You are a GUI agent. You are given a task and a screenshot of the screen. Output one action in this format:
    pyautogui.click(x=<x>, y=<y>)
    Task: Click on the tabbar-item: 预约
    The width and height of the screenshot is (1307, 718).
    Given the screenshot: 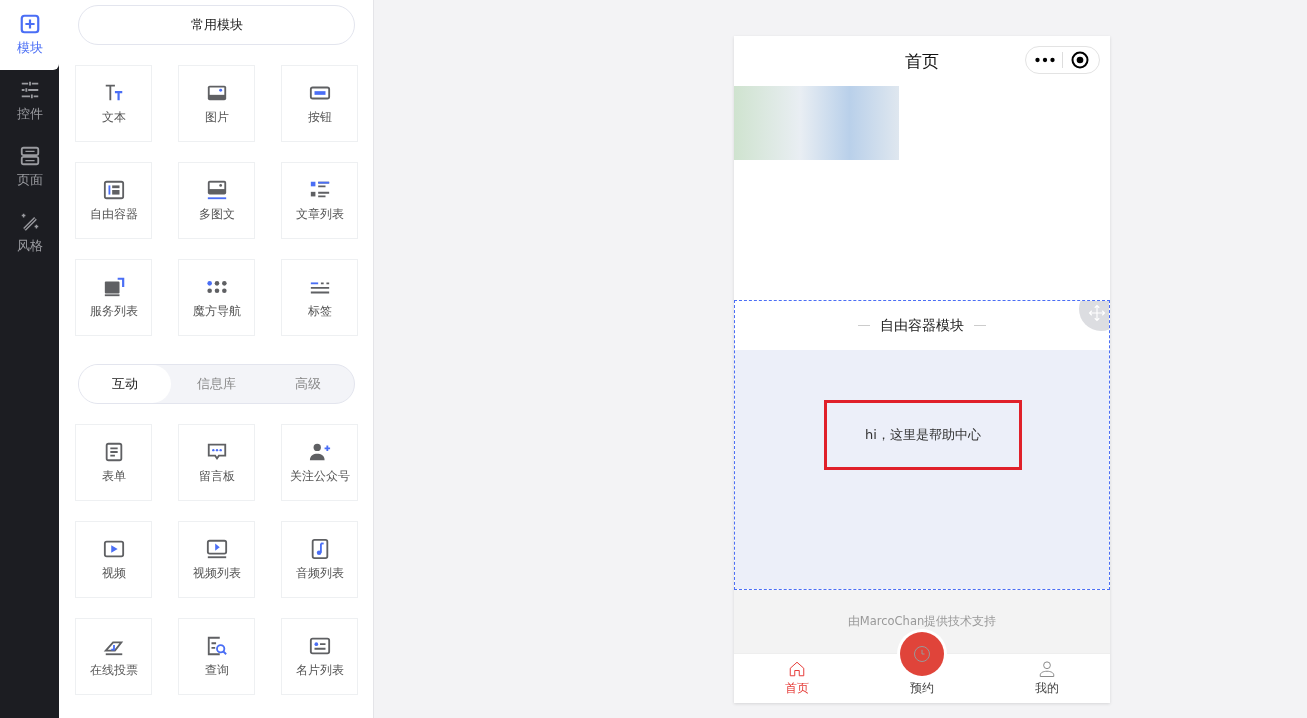 What is the action you would take?
    pyautogui.click(x=922, y=678)
    